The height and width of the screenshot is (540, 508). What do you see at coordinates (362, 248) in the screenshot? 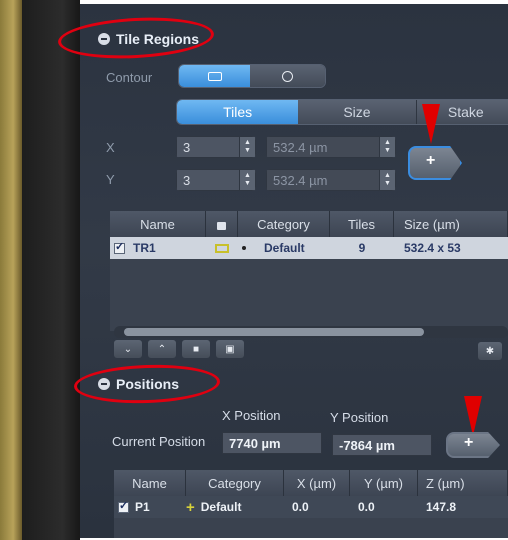
I see `row-tiles: 9` at bounding box center [362, 248].